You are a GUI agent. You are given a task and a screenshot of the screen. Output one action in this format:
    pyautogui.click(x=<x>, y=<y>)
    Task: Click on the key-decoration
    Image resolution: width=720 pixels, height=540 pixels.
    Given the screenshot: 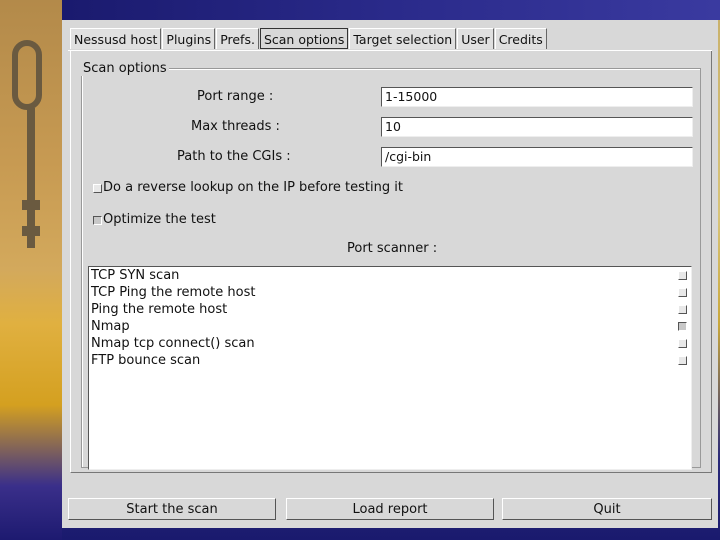 What is the action you would take?
    pyautogui.click(x=27, y=75)
    